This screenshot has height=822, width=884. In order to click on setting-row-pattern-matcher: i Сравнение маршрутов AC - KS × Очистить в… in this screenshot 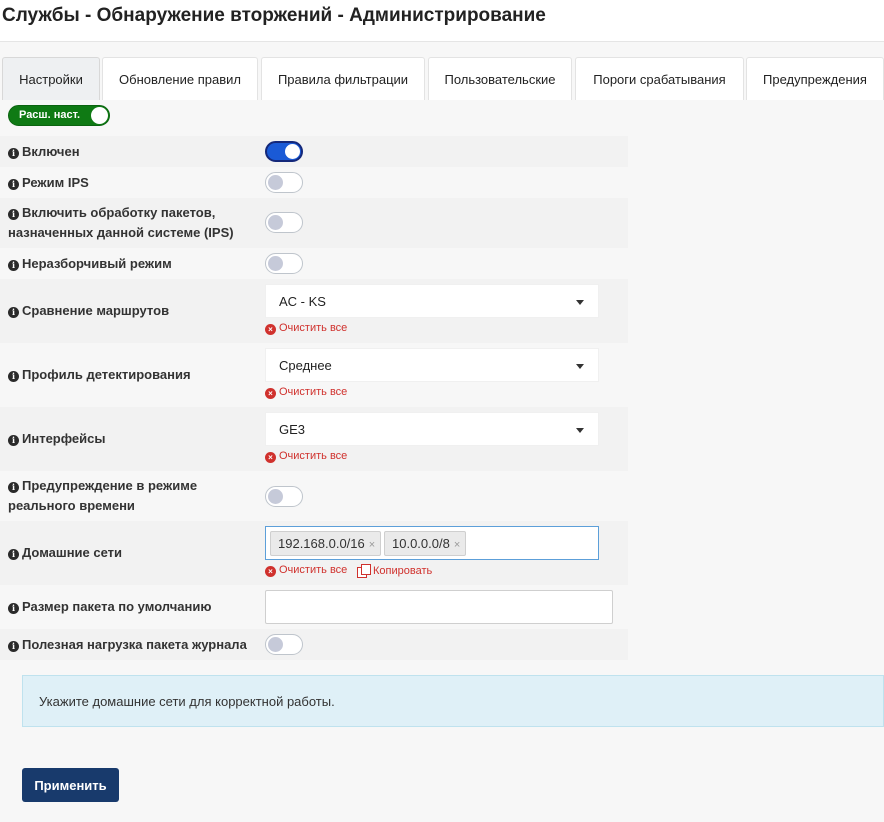, I will do `click(314, 311)`.